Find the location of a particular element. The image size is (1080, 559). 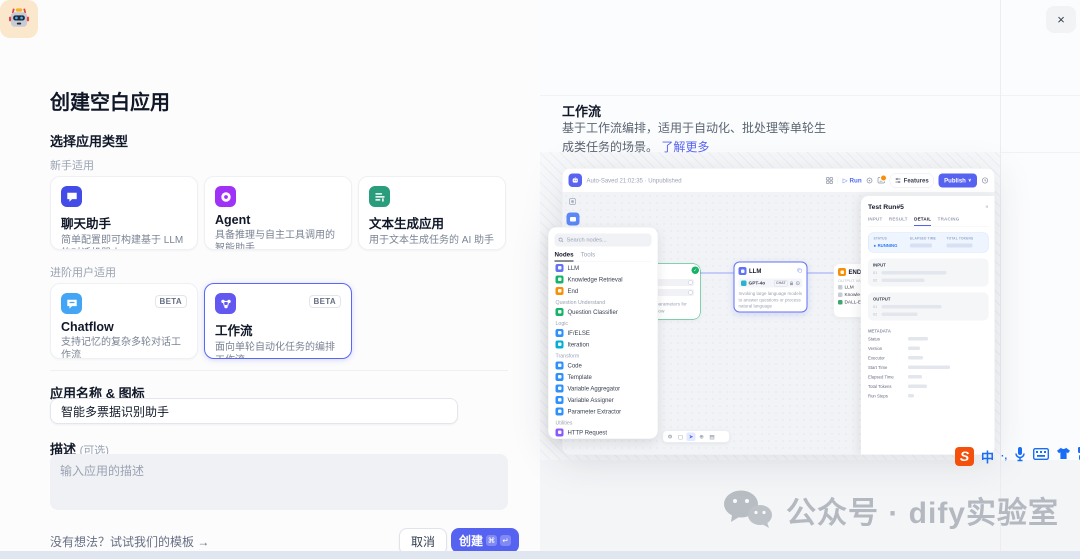

create-button: 创建 ⌘ ↵ is located at coordinates (485, 540).